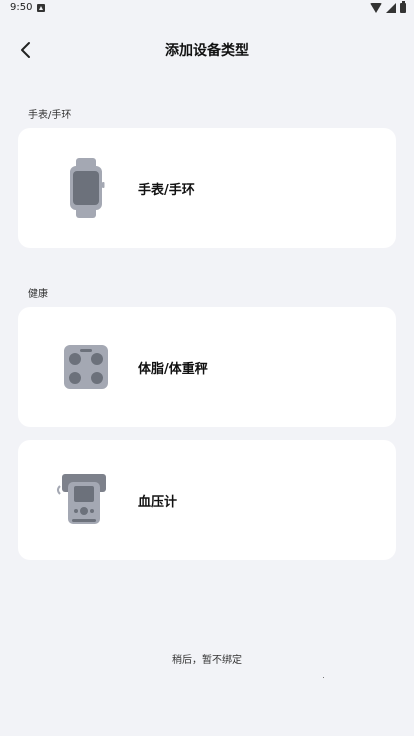 The image size is (414, 736). Describe the element at coordinates (21, 7) in the screenshot. I see `status-time: 9:50` at that location.